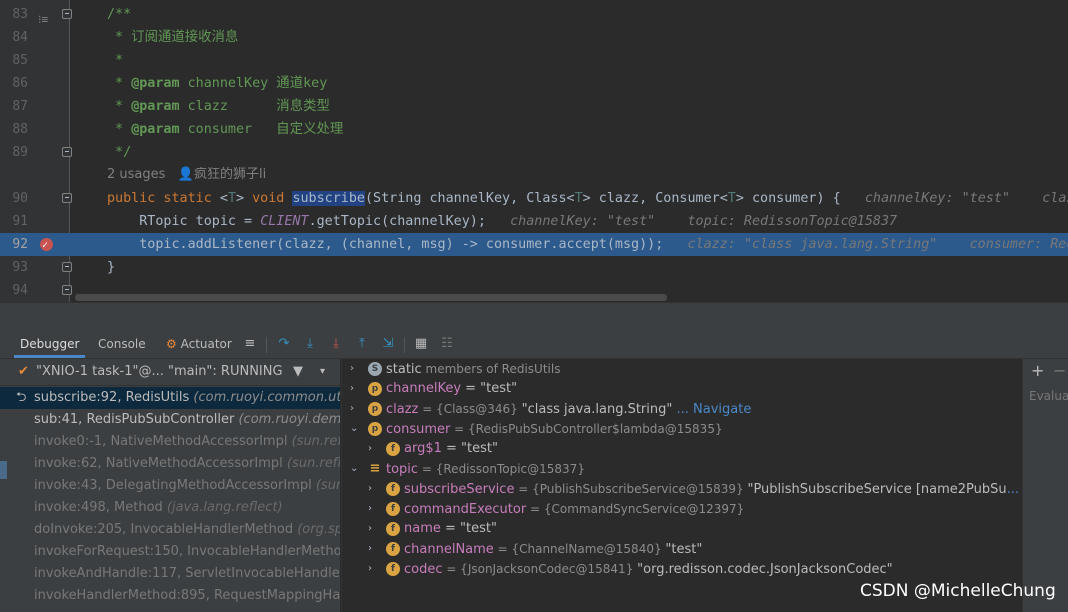 This screenshot has width=1068, height=612. I want to click on code-line-84: 84 * 订阅通道接收消息, so click(534, 37).